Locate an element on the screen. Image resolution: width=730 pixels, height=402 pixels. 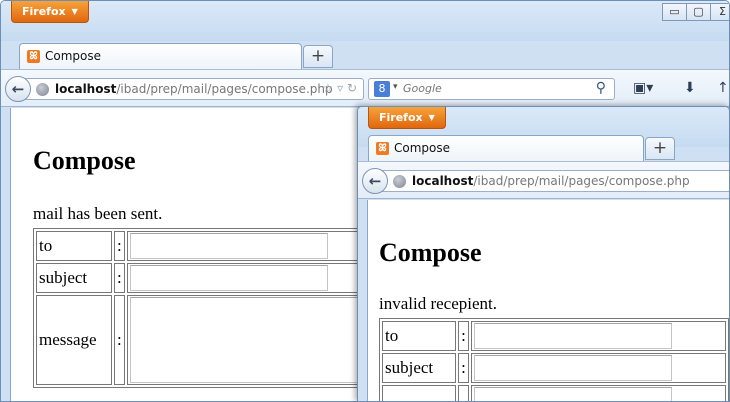
form-row-partial is located at coordinates (554, 393).